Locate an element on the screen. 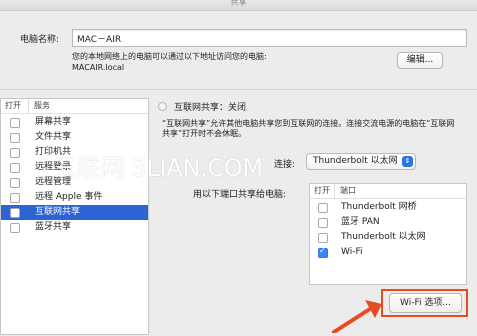  window-title: 共享 is located at coordinates (238, 3).